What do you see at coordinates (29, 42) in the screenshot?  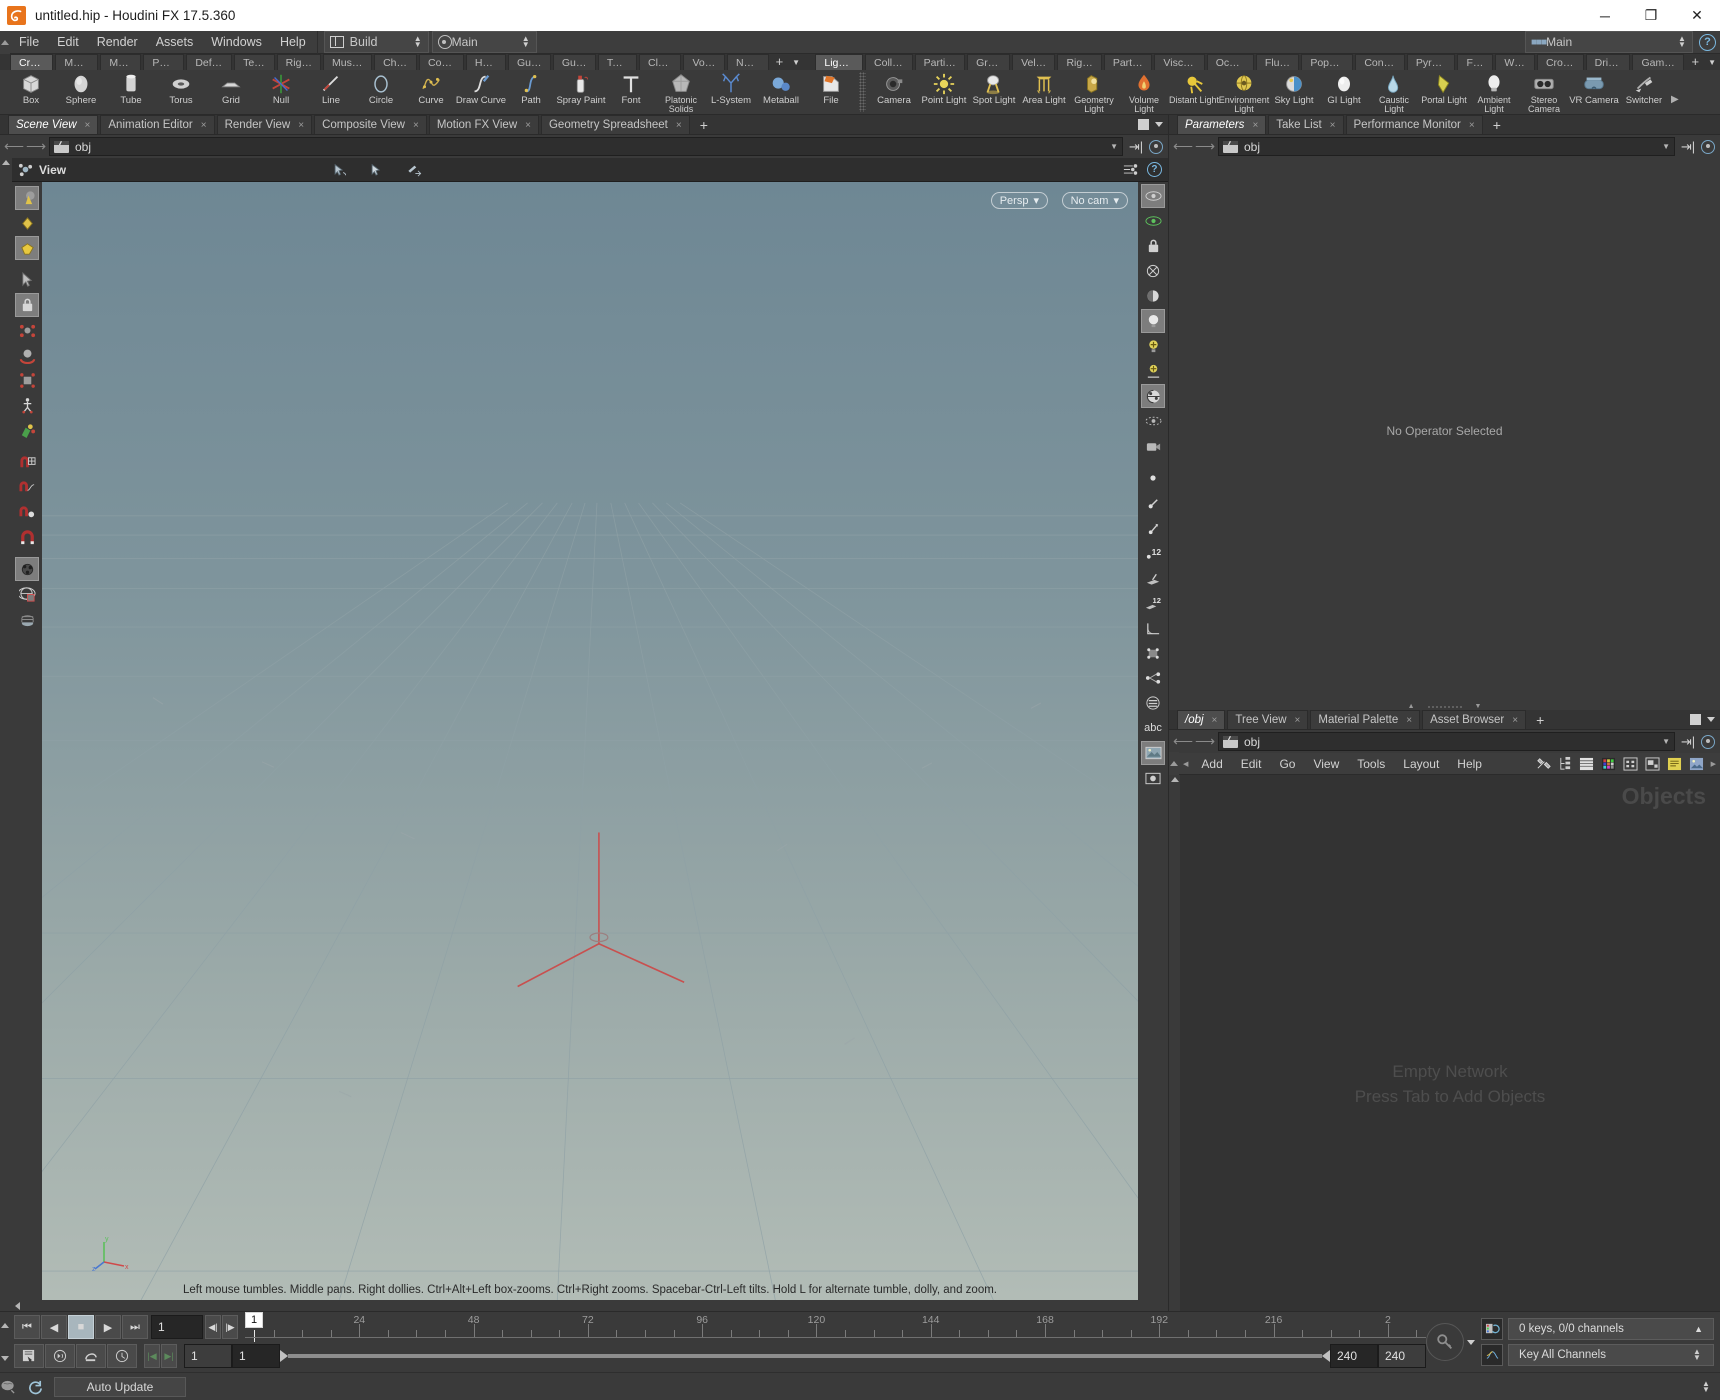 I see `menu-file: File` at bounding box center [29, 42].